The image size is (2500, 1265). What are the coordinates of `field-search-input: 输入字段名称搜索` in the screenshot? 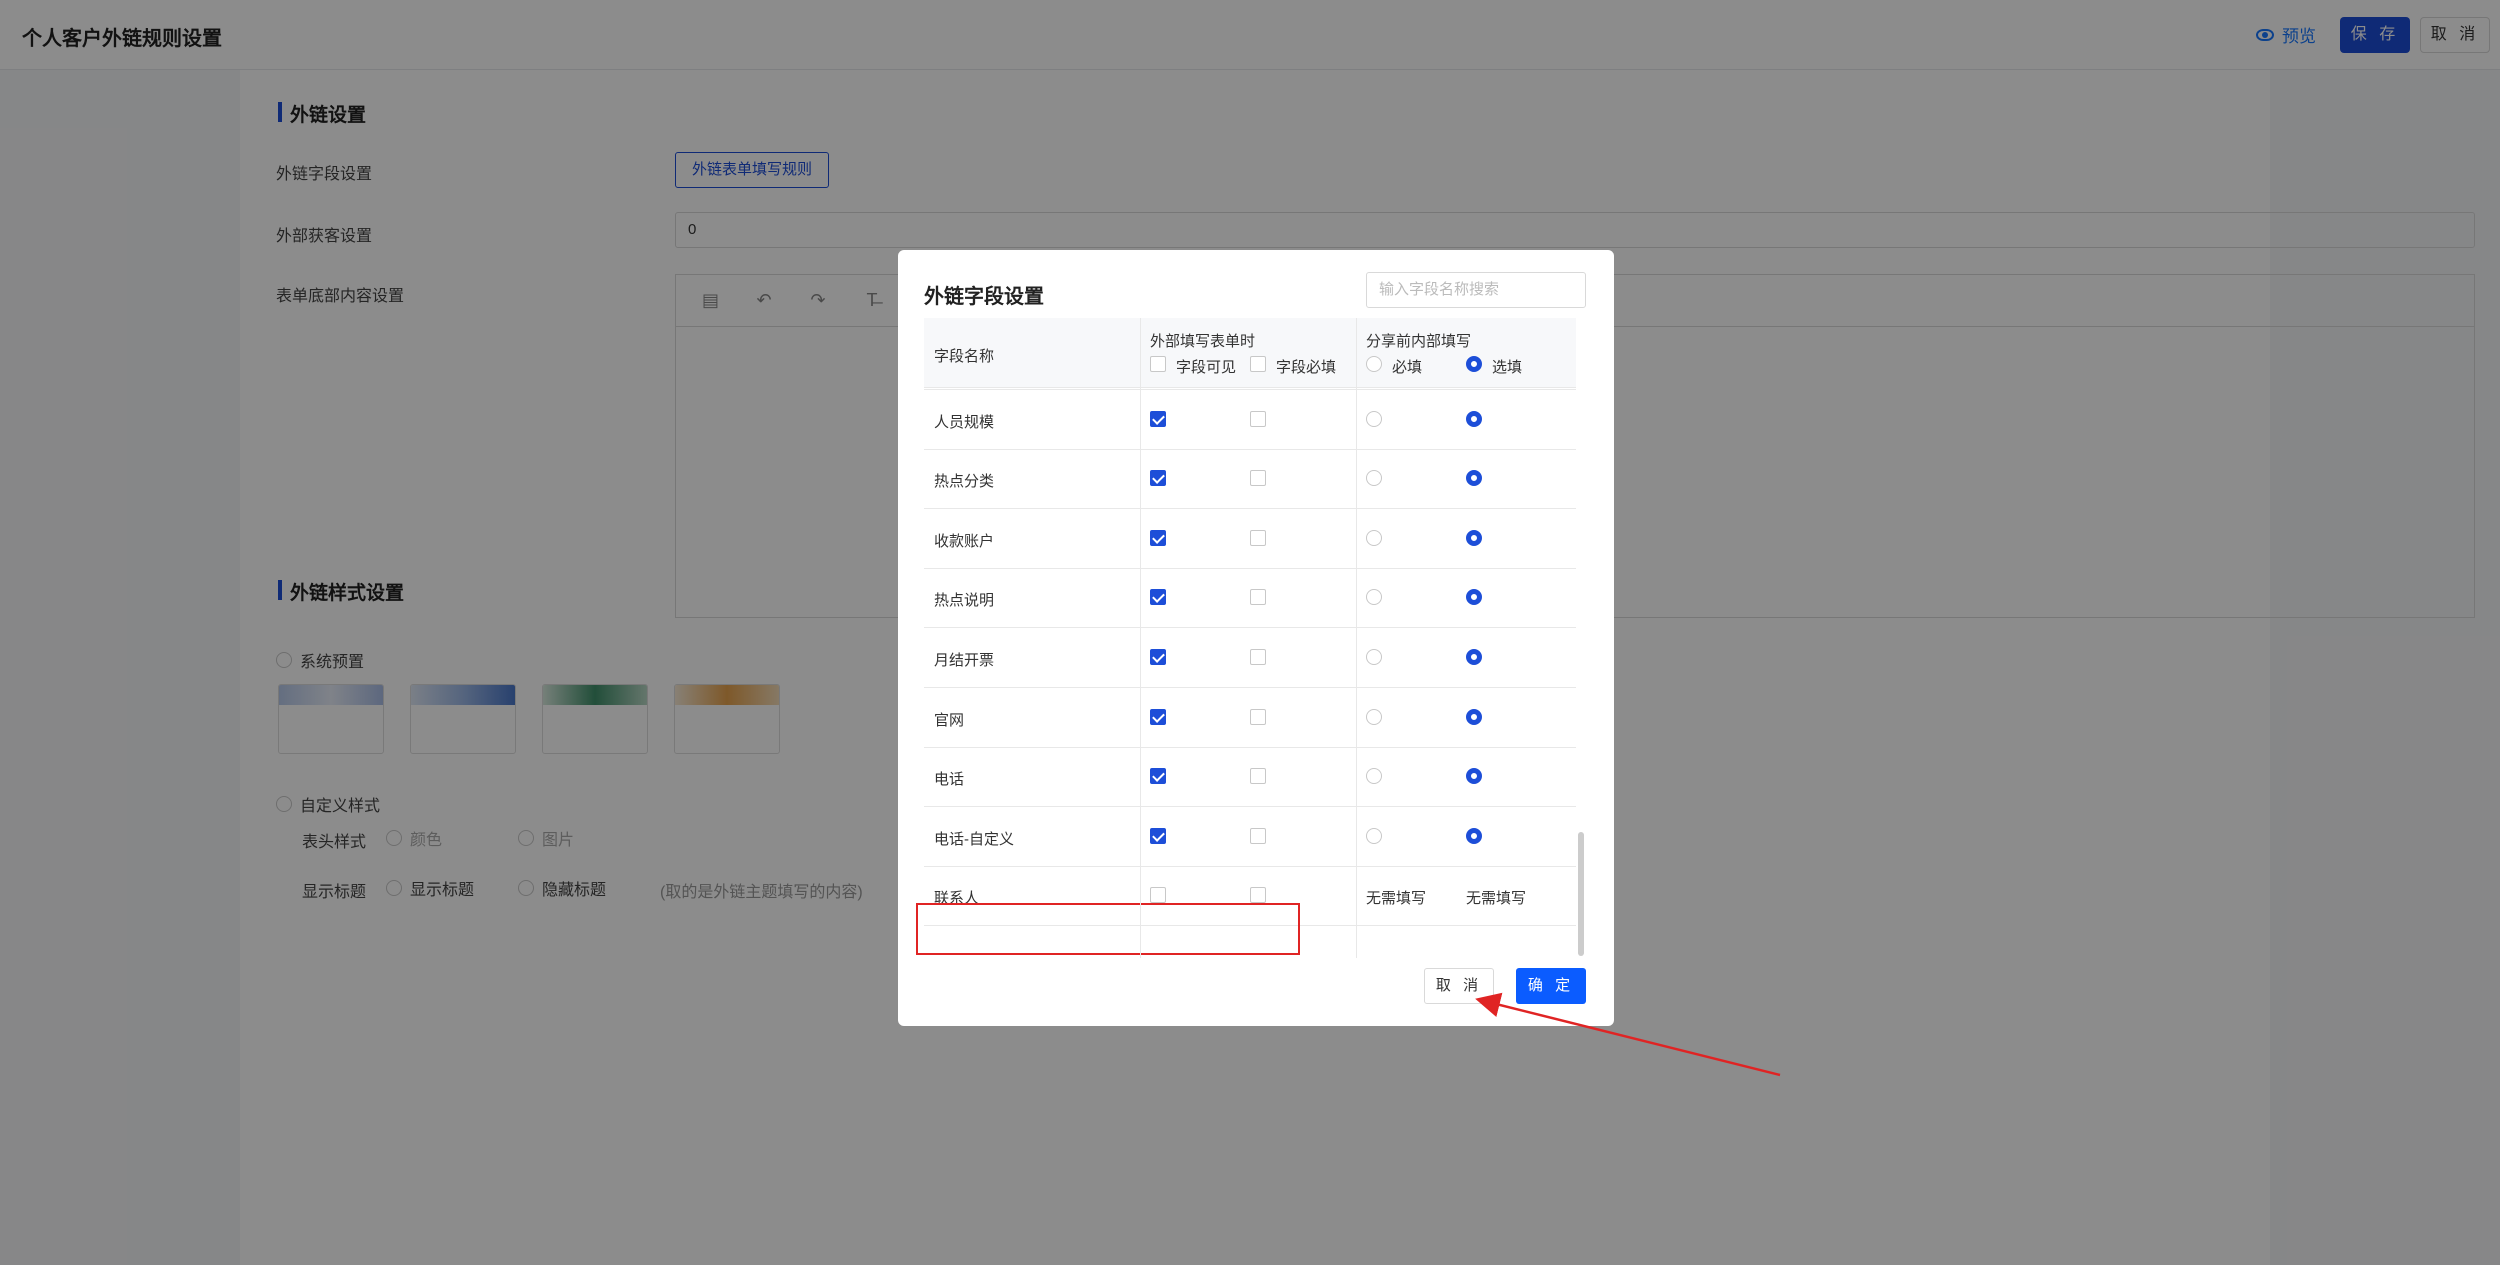 It's located at (1476, 290).